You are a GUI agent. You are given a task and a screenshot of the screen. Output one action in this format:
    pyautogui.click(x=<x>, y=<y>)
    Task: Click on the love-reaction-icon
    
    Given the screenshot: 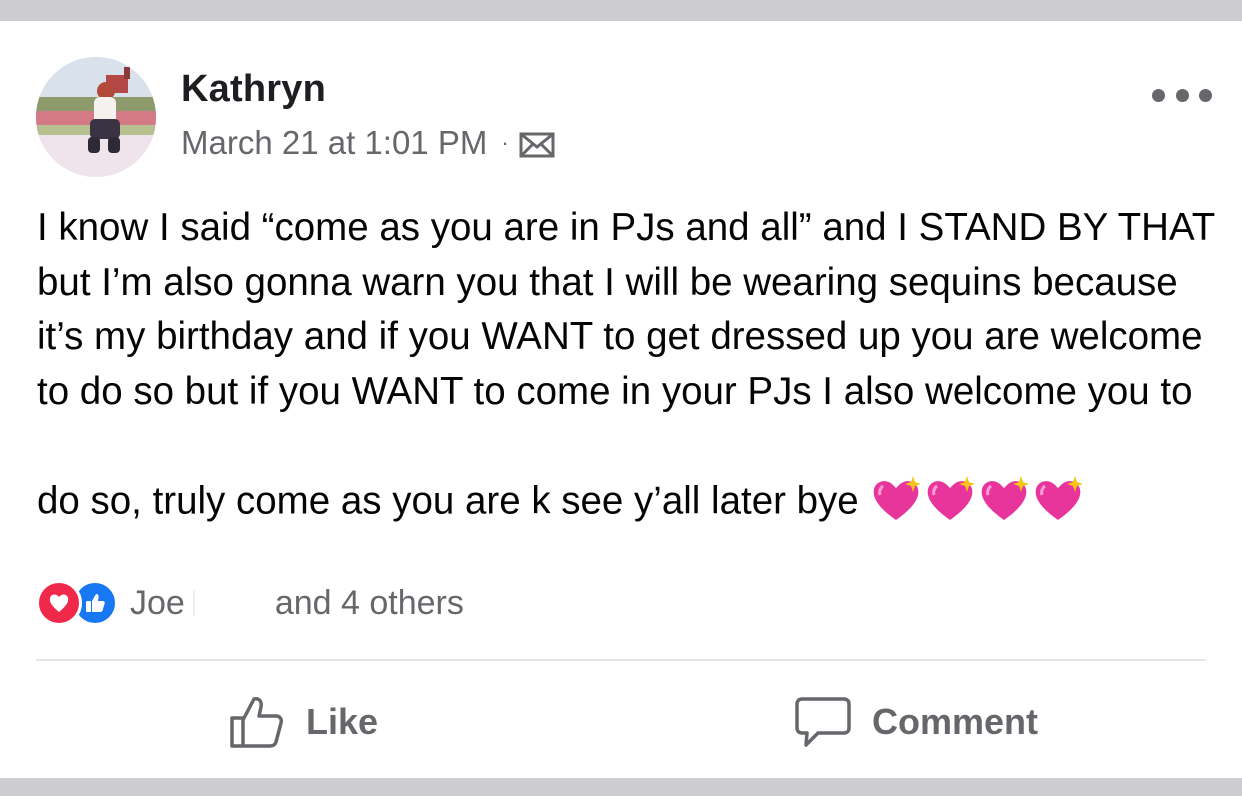 What is the action you would take?
    pyautogui.click(x=59, y=603)
    